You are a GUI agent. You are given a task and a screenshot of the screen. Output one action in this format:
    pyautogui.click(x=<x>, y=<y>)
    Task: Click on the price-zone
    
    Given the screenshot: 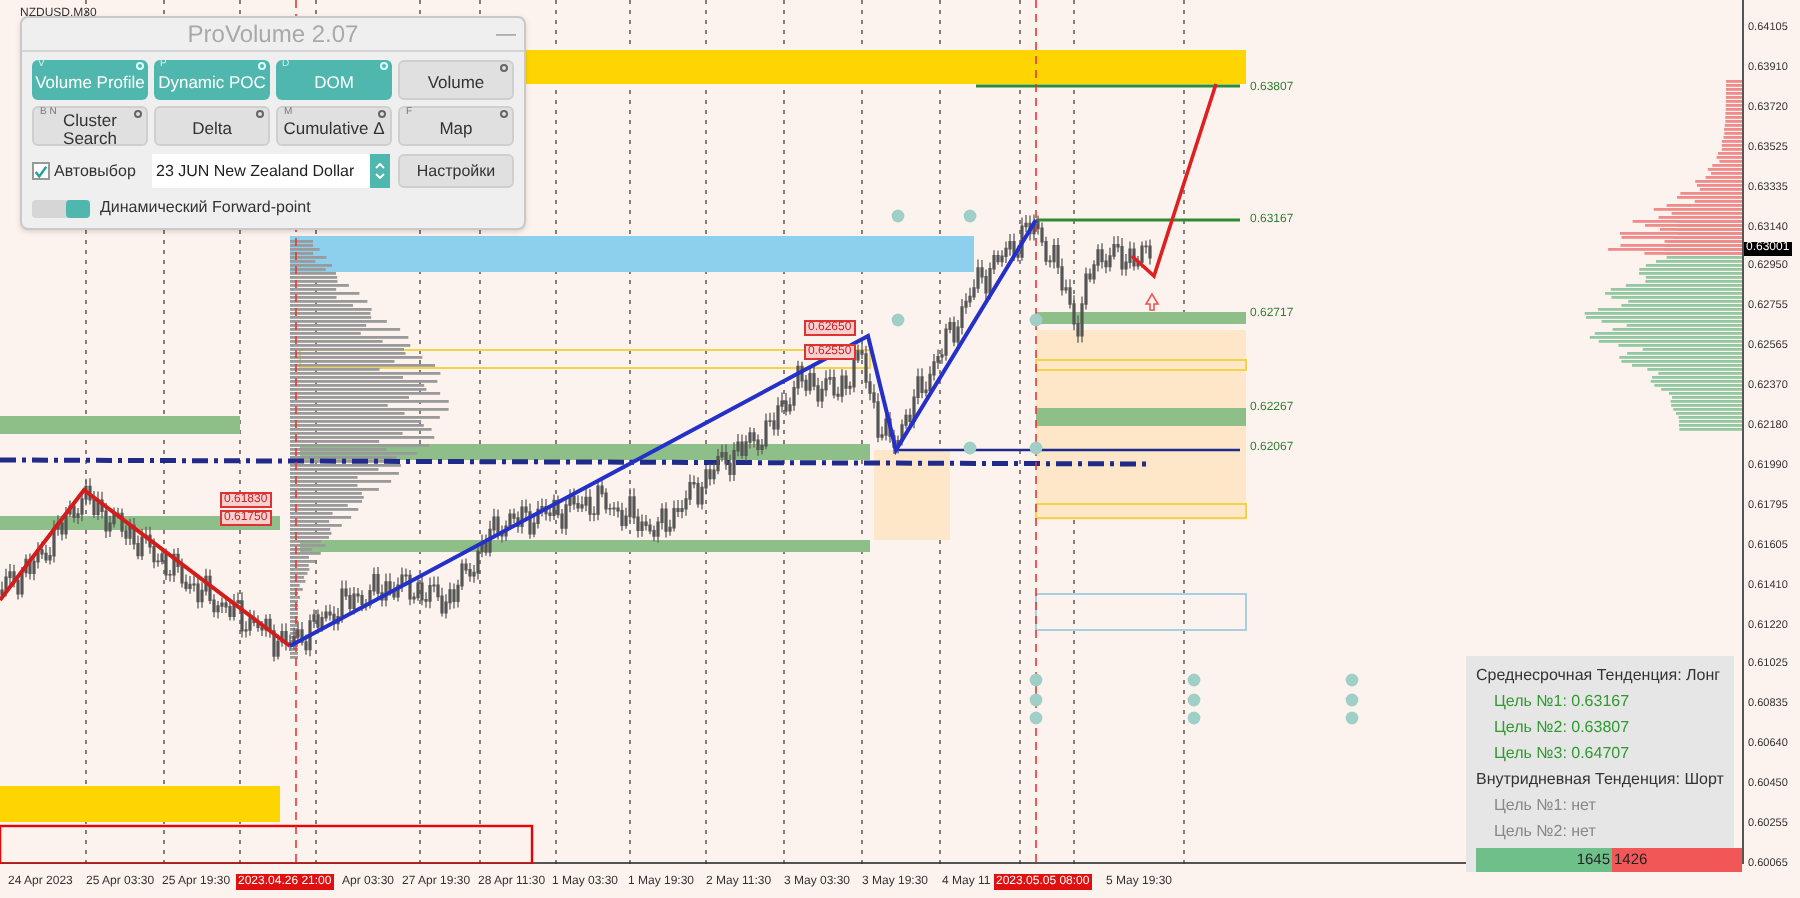 What is the action you would take?
    pyautogui.click(x=912, y=495)
    